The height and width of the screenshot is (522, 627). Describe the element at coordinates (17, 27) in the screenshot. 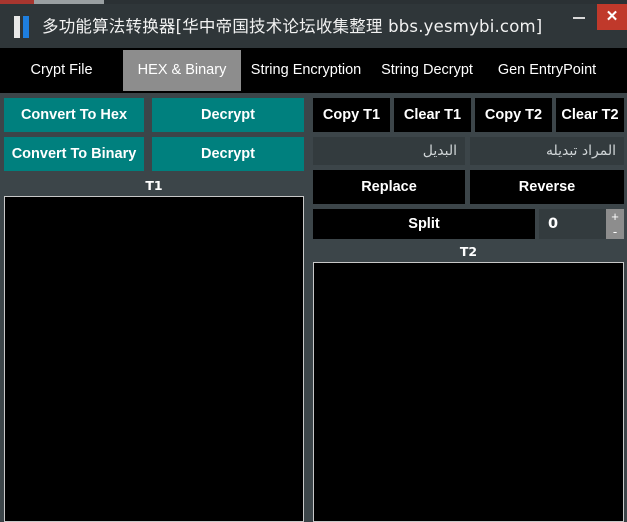

I see `app-icon-bar-white` at that location.